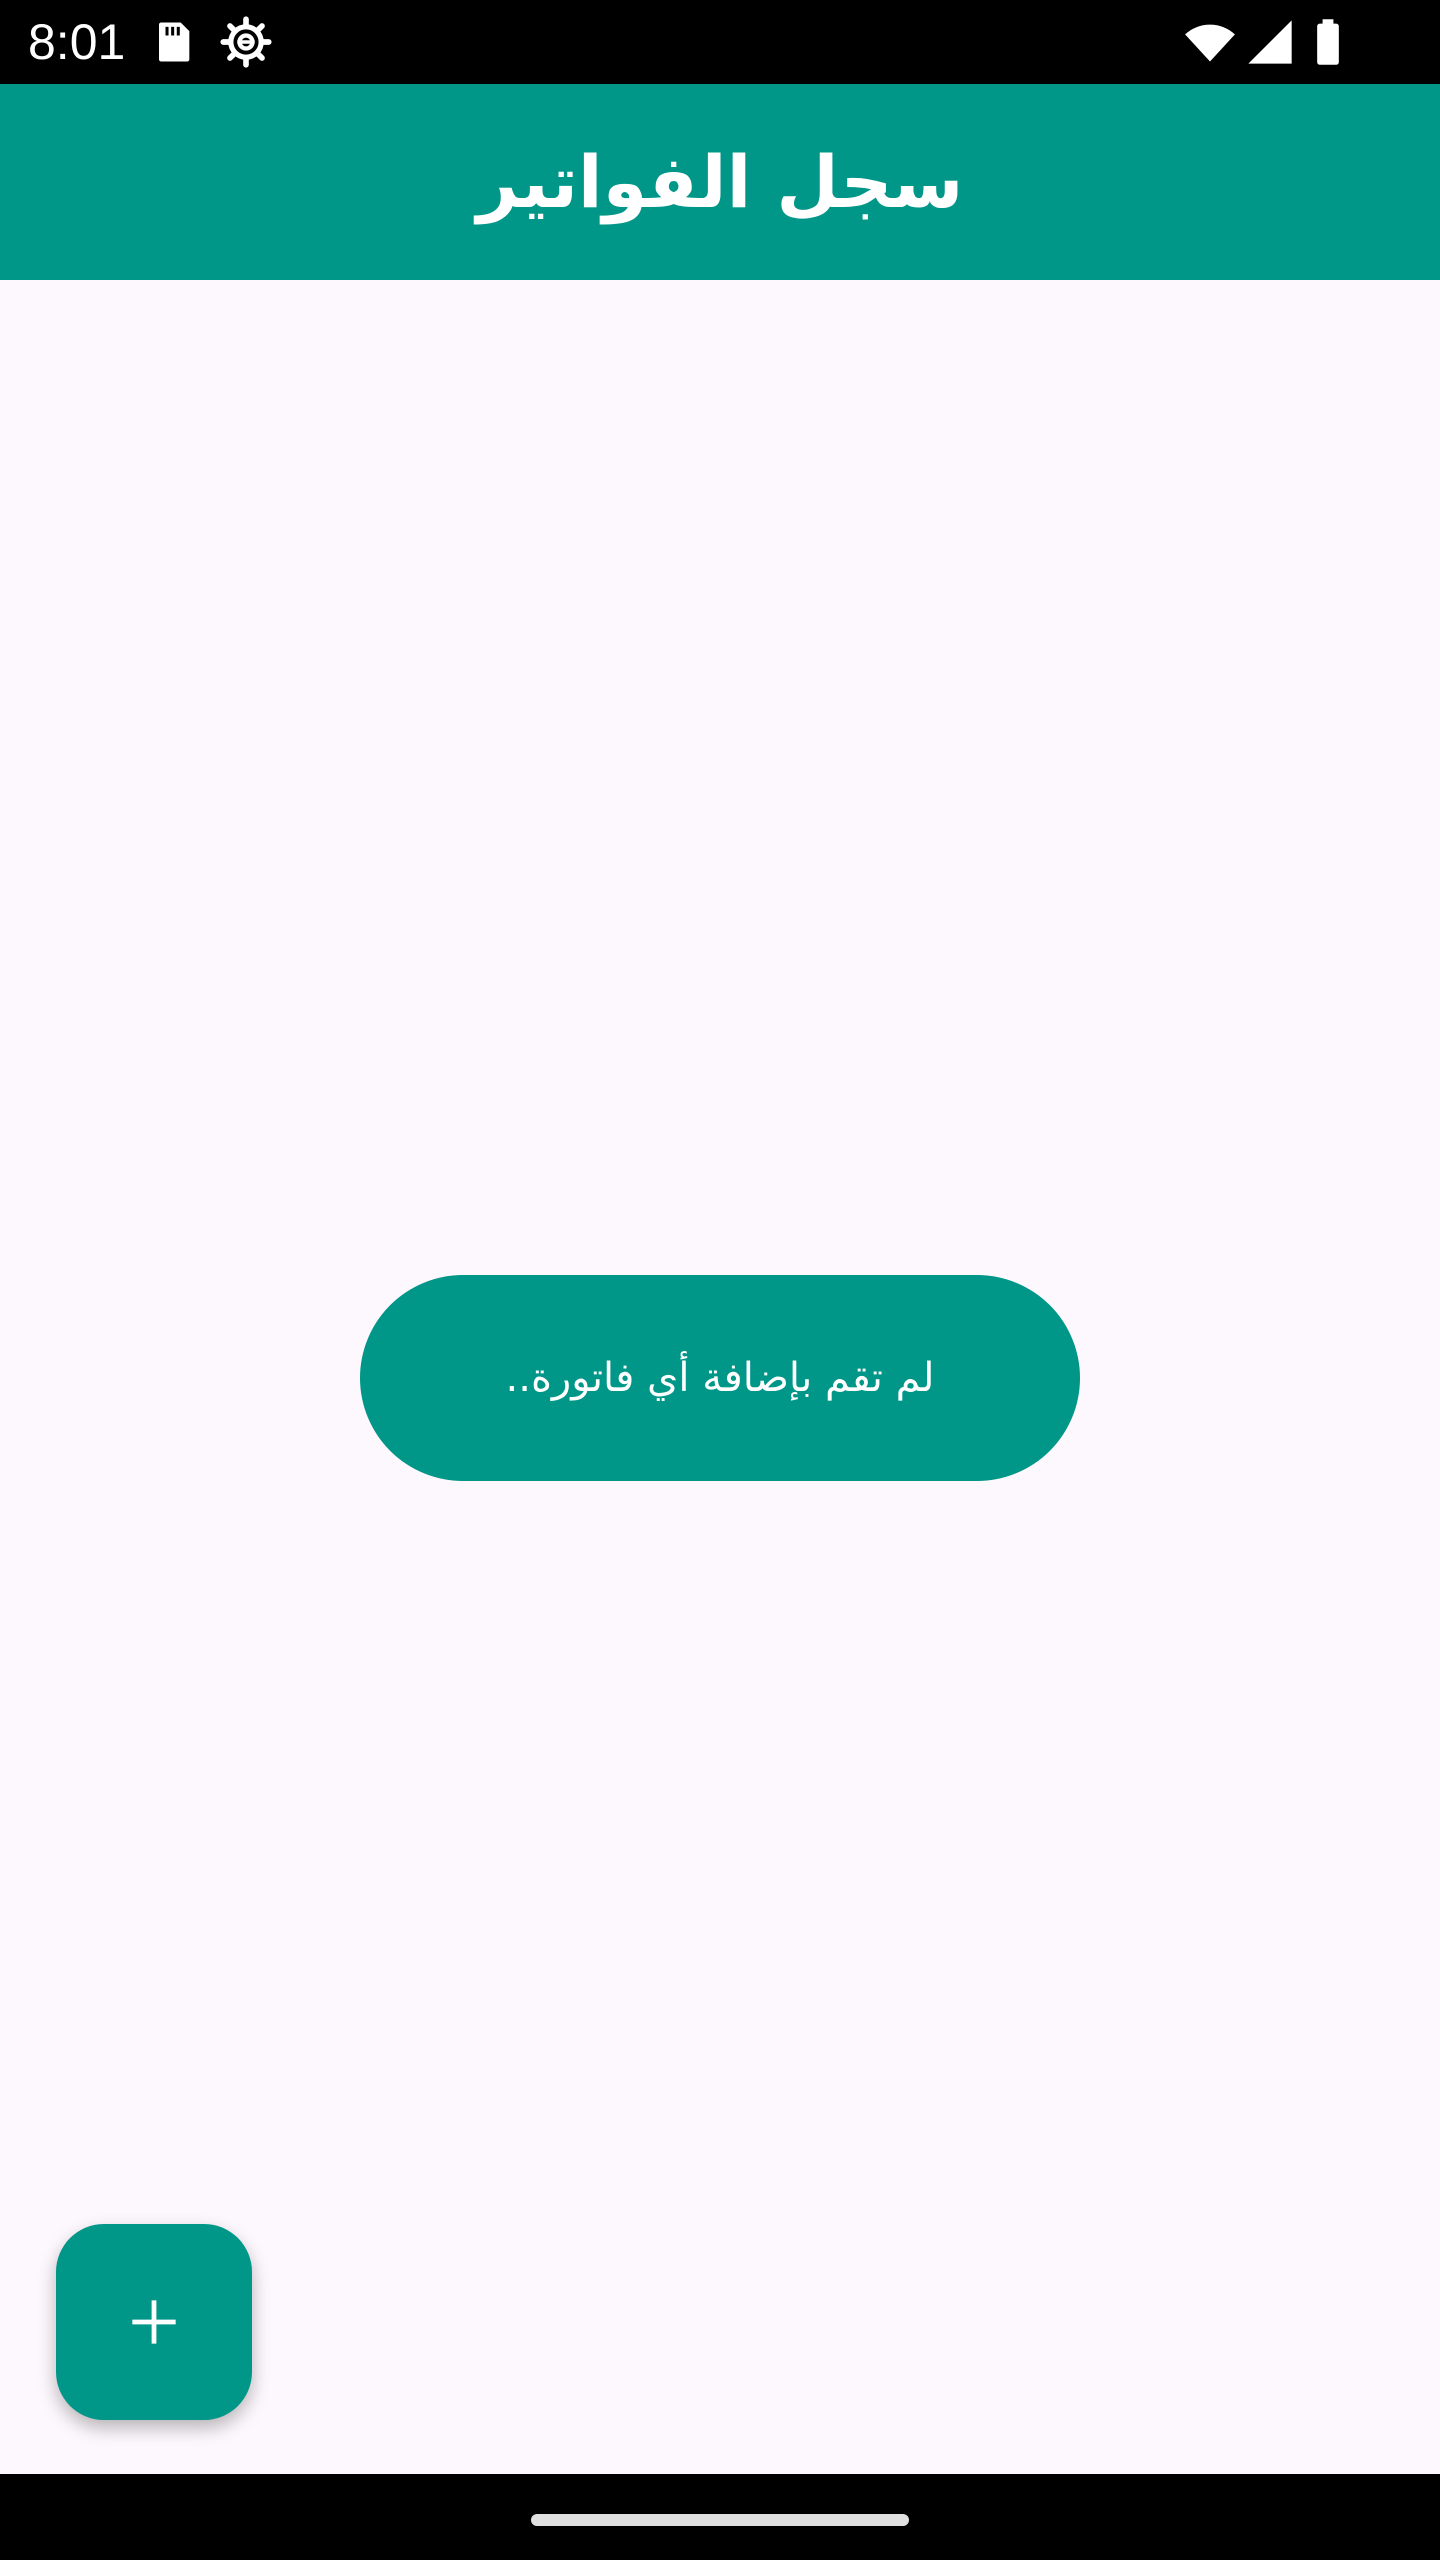 This screenshot has height=2560, width=1440. I want to click on status-bar: 8:01, so click(720, 42).